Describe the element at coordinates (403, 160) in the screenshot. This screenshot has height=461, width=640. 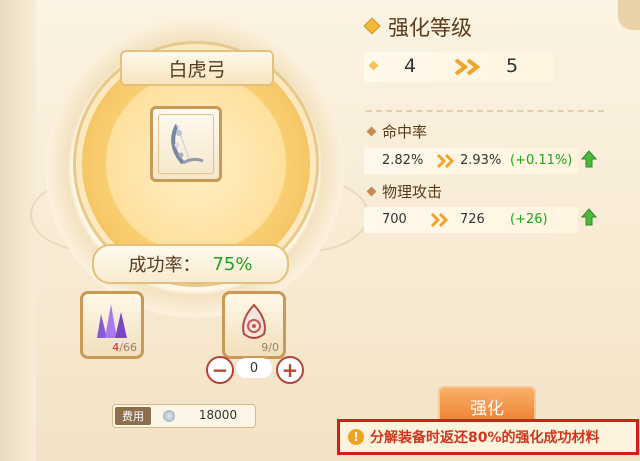
I see `stat-from: 2.82%` at that location.